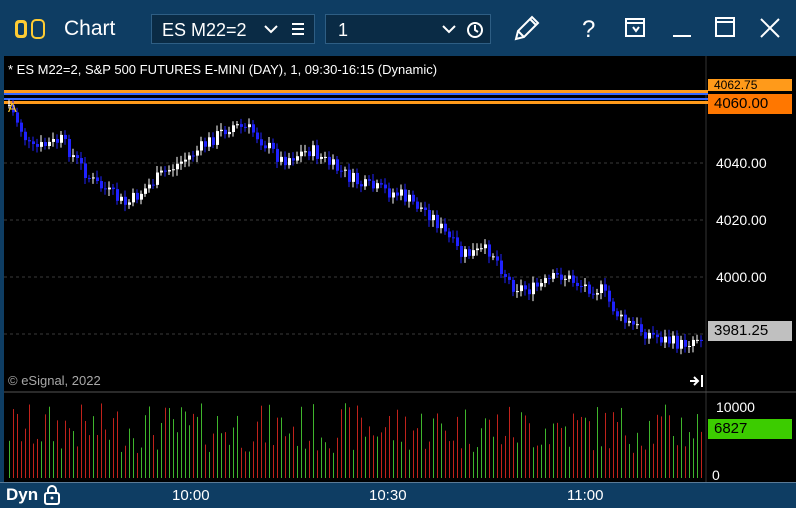 This screenshot has height=508, width=796. I want to click on time-label: 10:30, so click(388, 495).